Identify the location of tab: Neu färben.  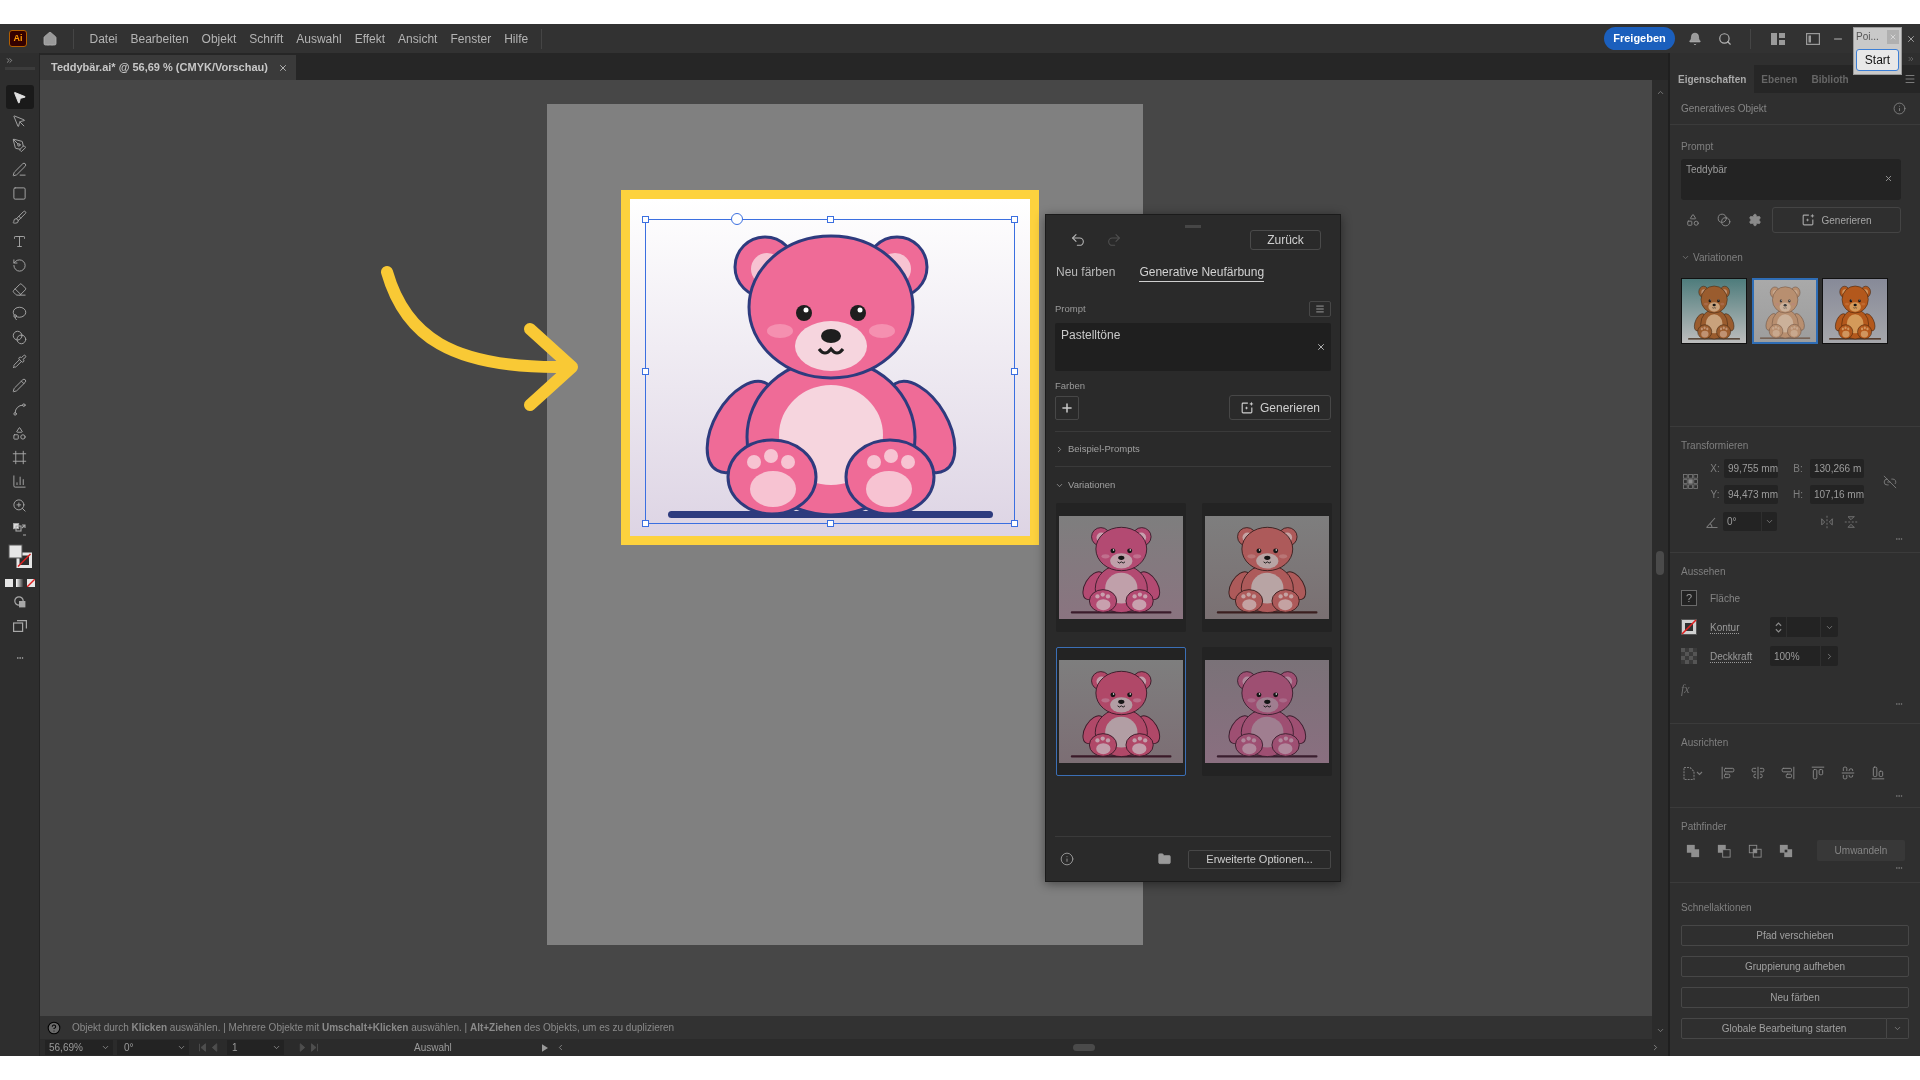
(1086, 273).